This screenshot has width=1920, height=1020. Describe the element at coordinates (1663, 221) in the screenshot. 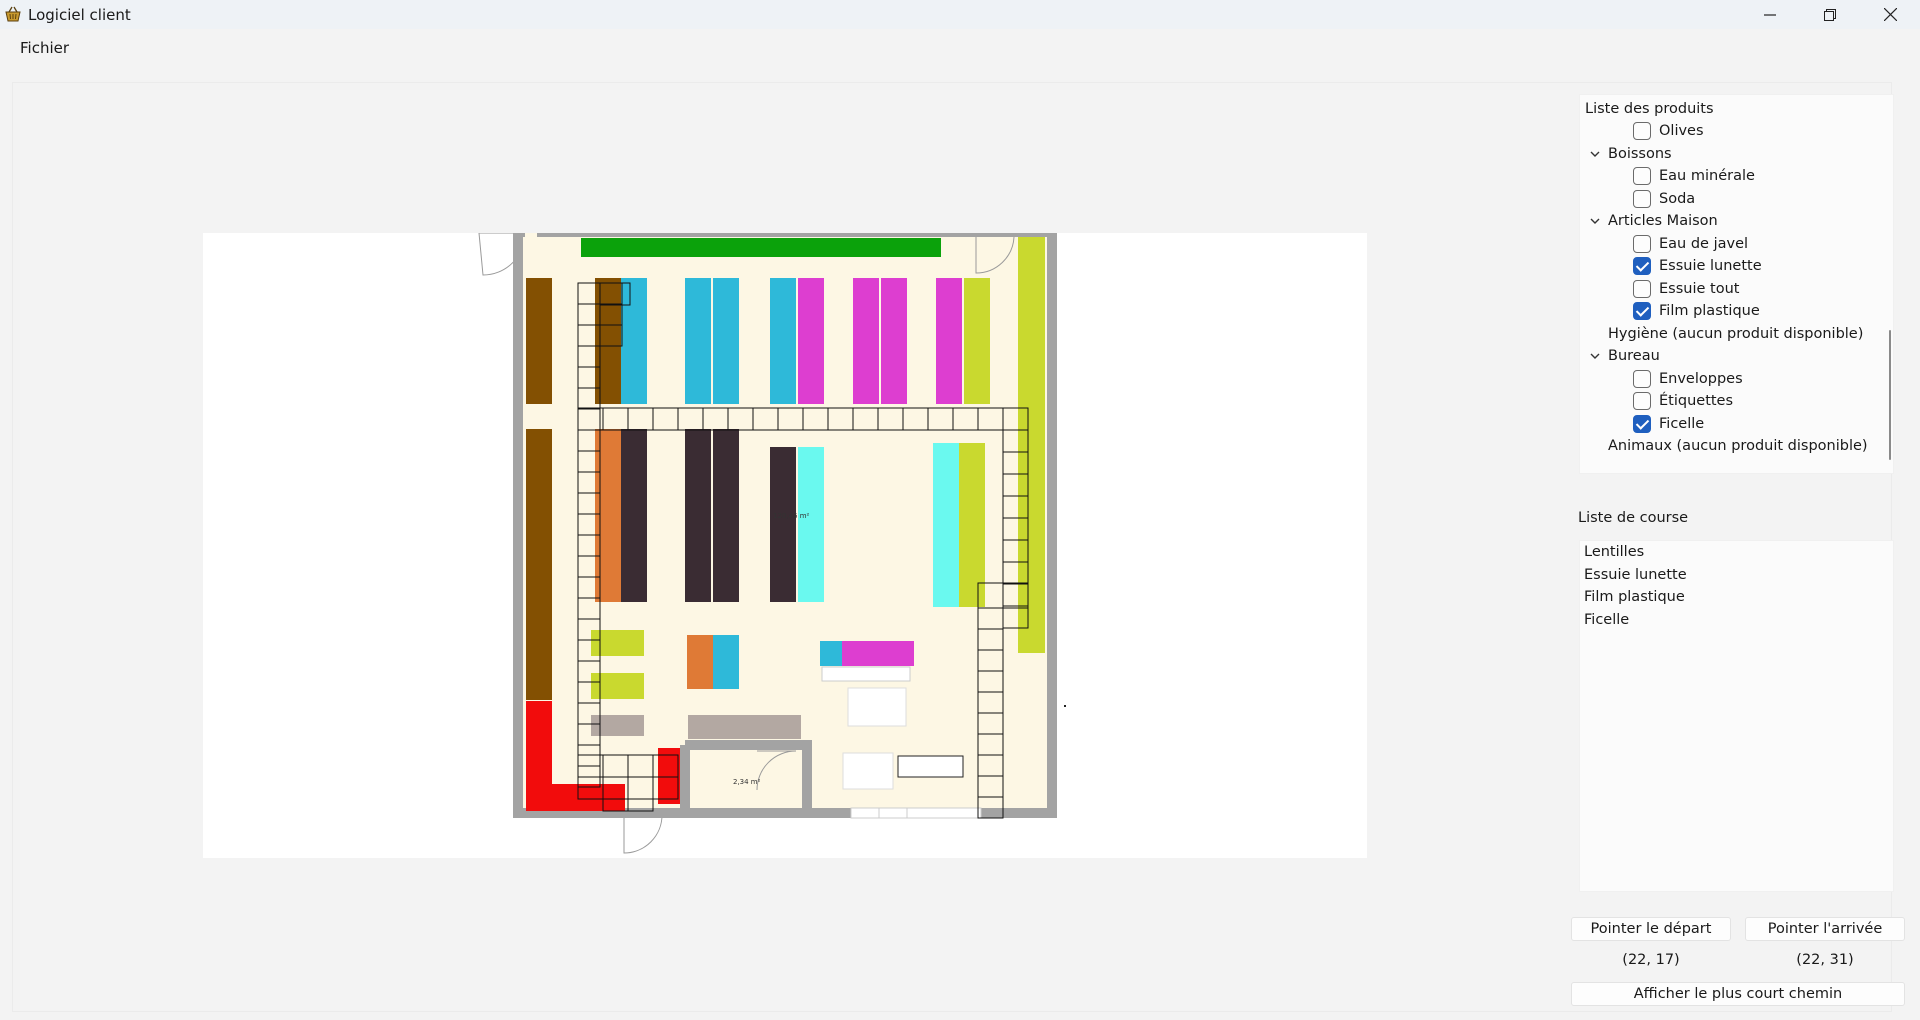

I see `tree-category-label: Articles Maison` at that location.